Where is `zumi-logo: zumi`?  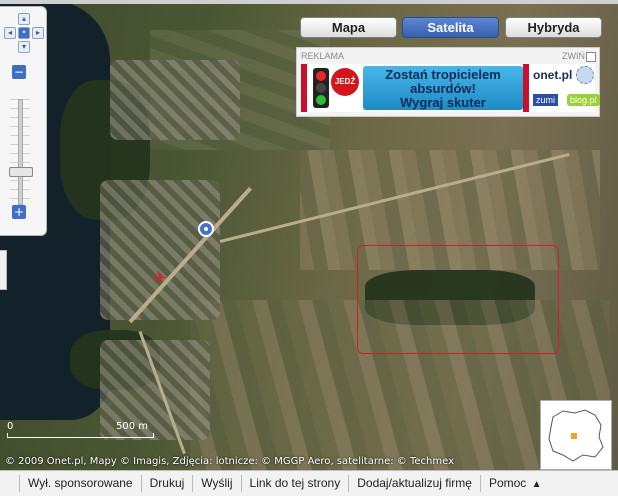
zumi-logo: zumi is located at coordinates (546, 100).